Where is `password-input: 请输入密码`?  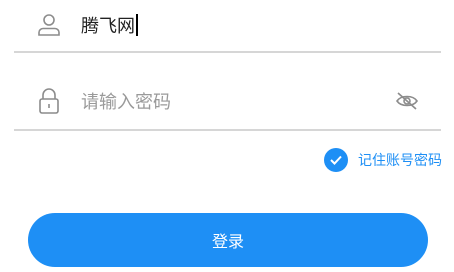 password-input: 请输入密码 is located at coordinates (126, 101).